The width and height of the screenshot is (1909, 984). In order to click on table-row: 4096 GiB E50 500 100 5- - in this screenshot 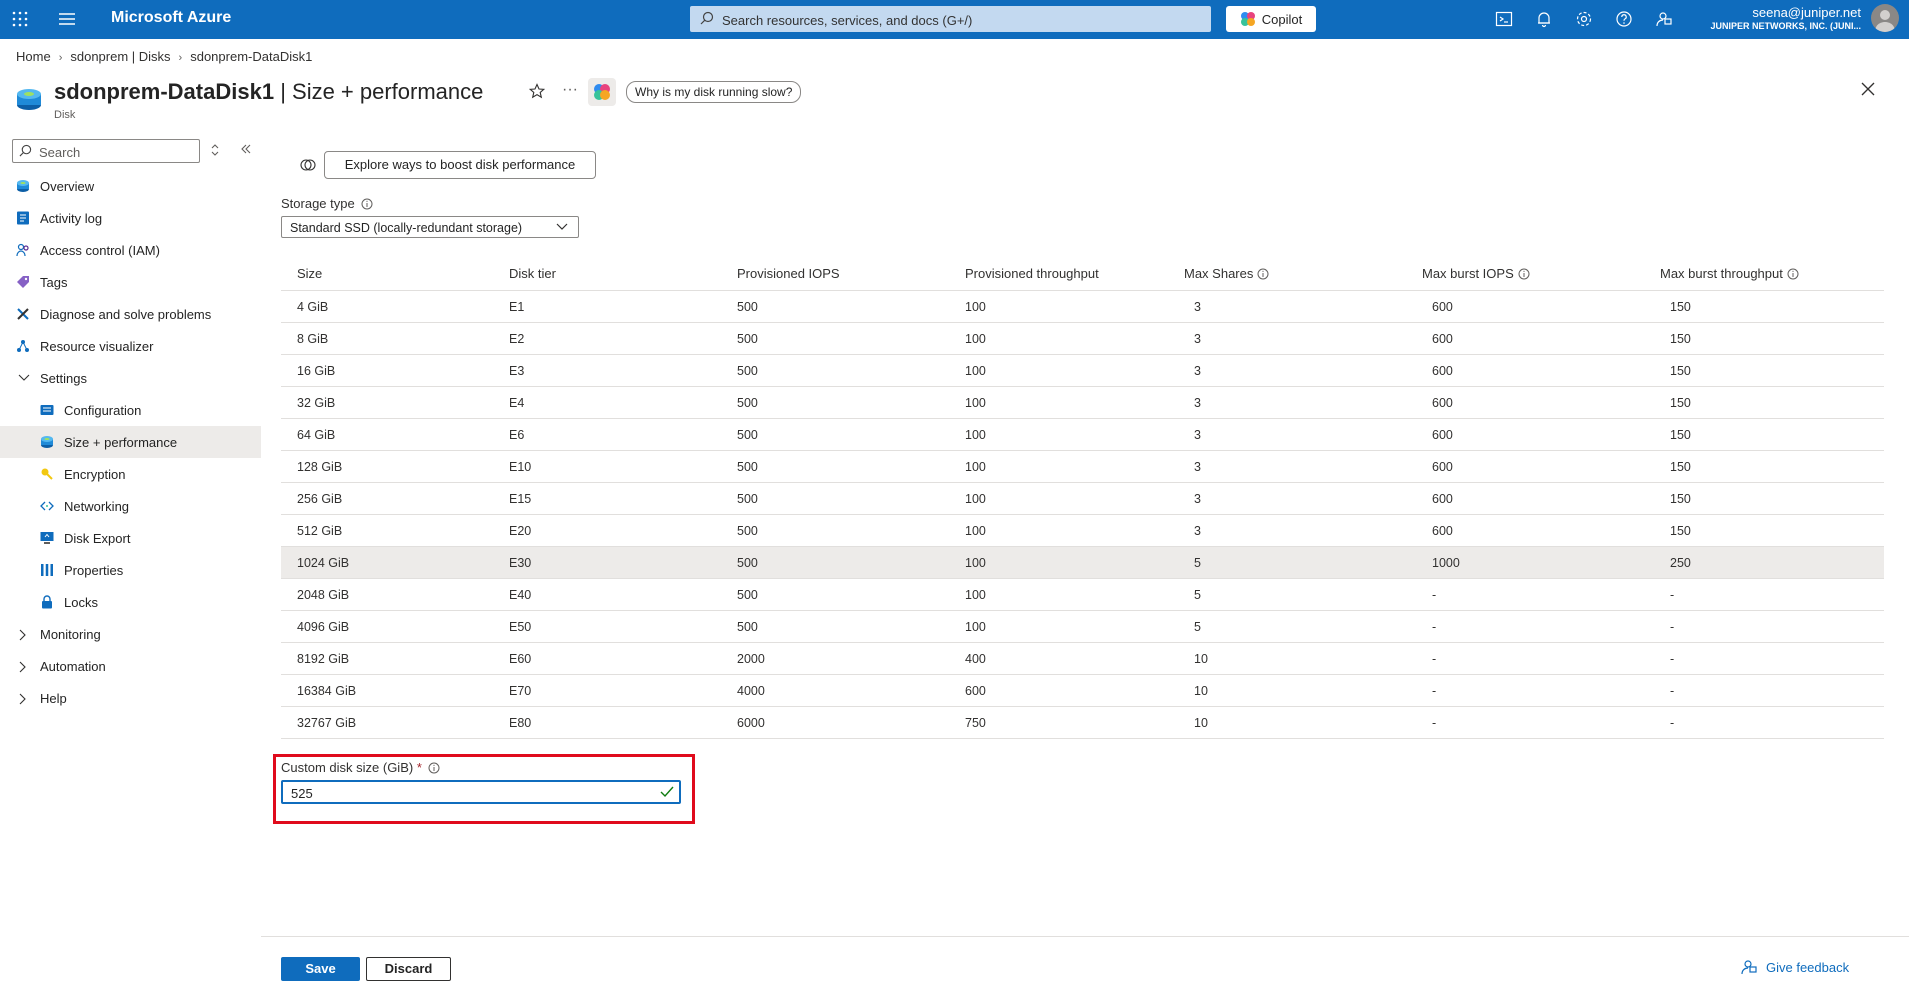, I will do `click(1082, 626)`.